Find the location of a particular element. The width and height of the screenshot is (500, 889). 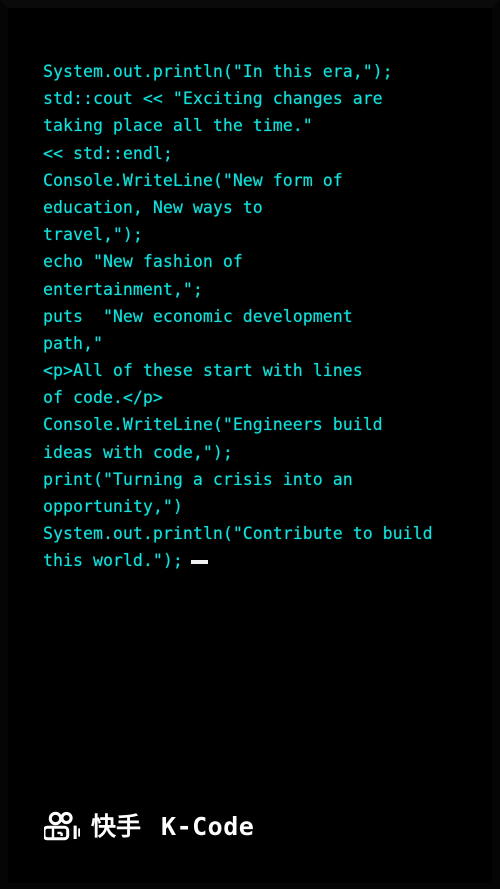

kuaishou-camera-icon is located at coordinates (62, 826).